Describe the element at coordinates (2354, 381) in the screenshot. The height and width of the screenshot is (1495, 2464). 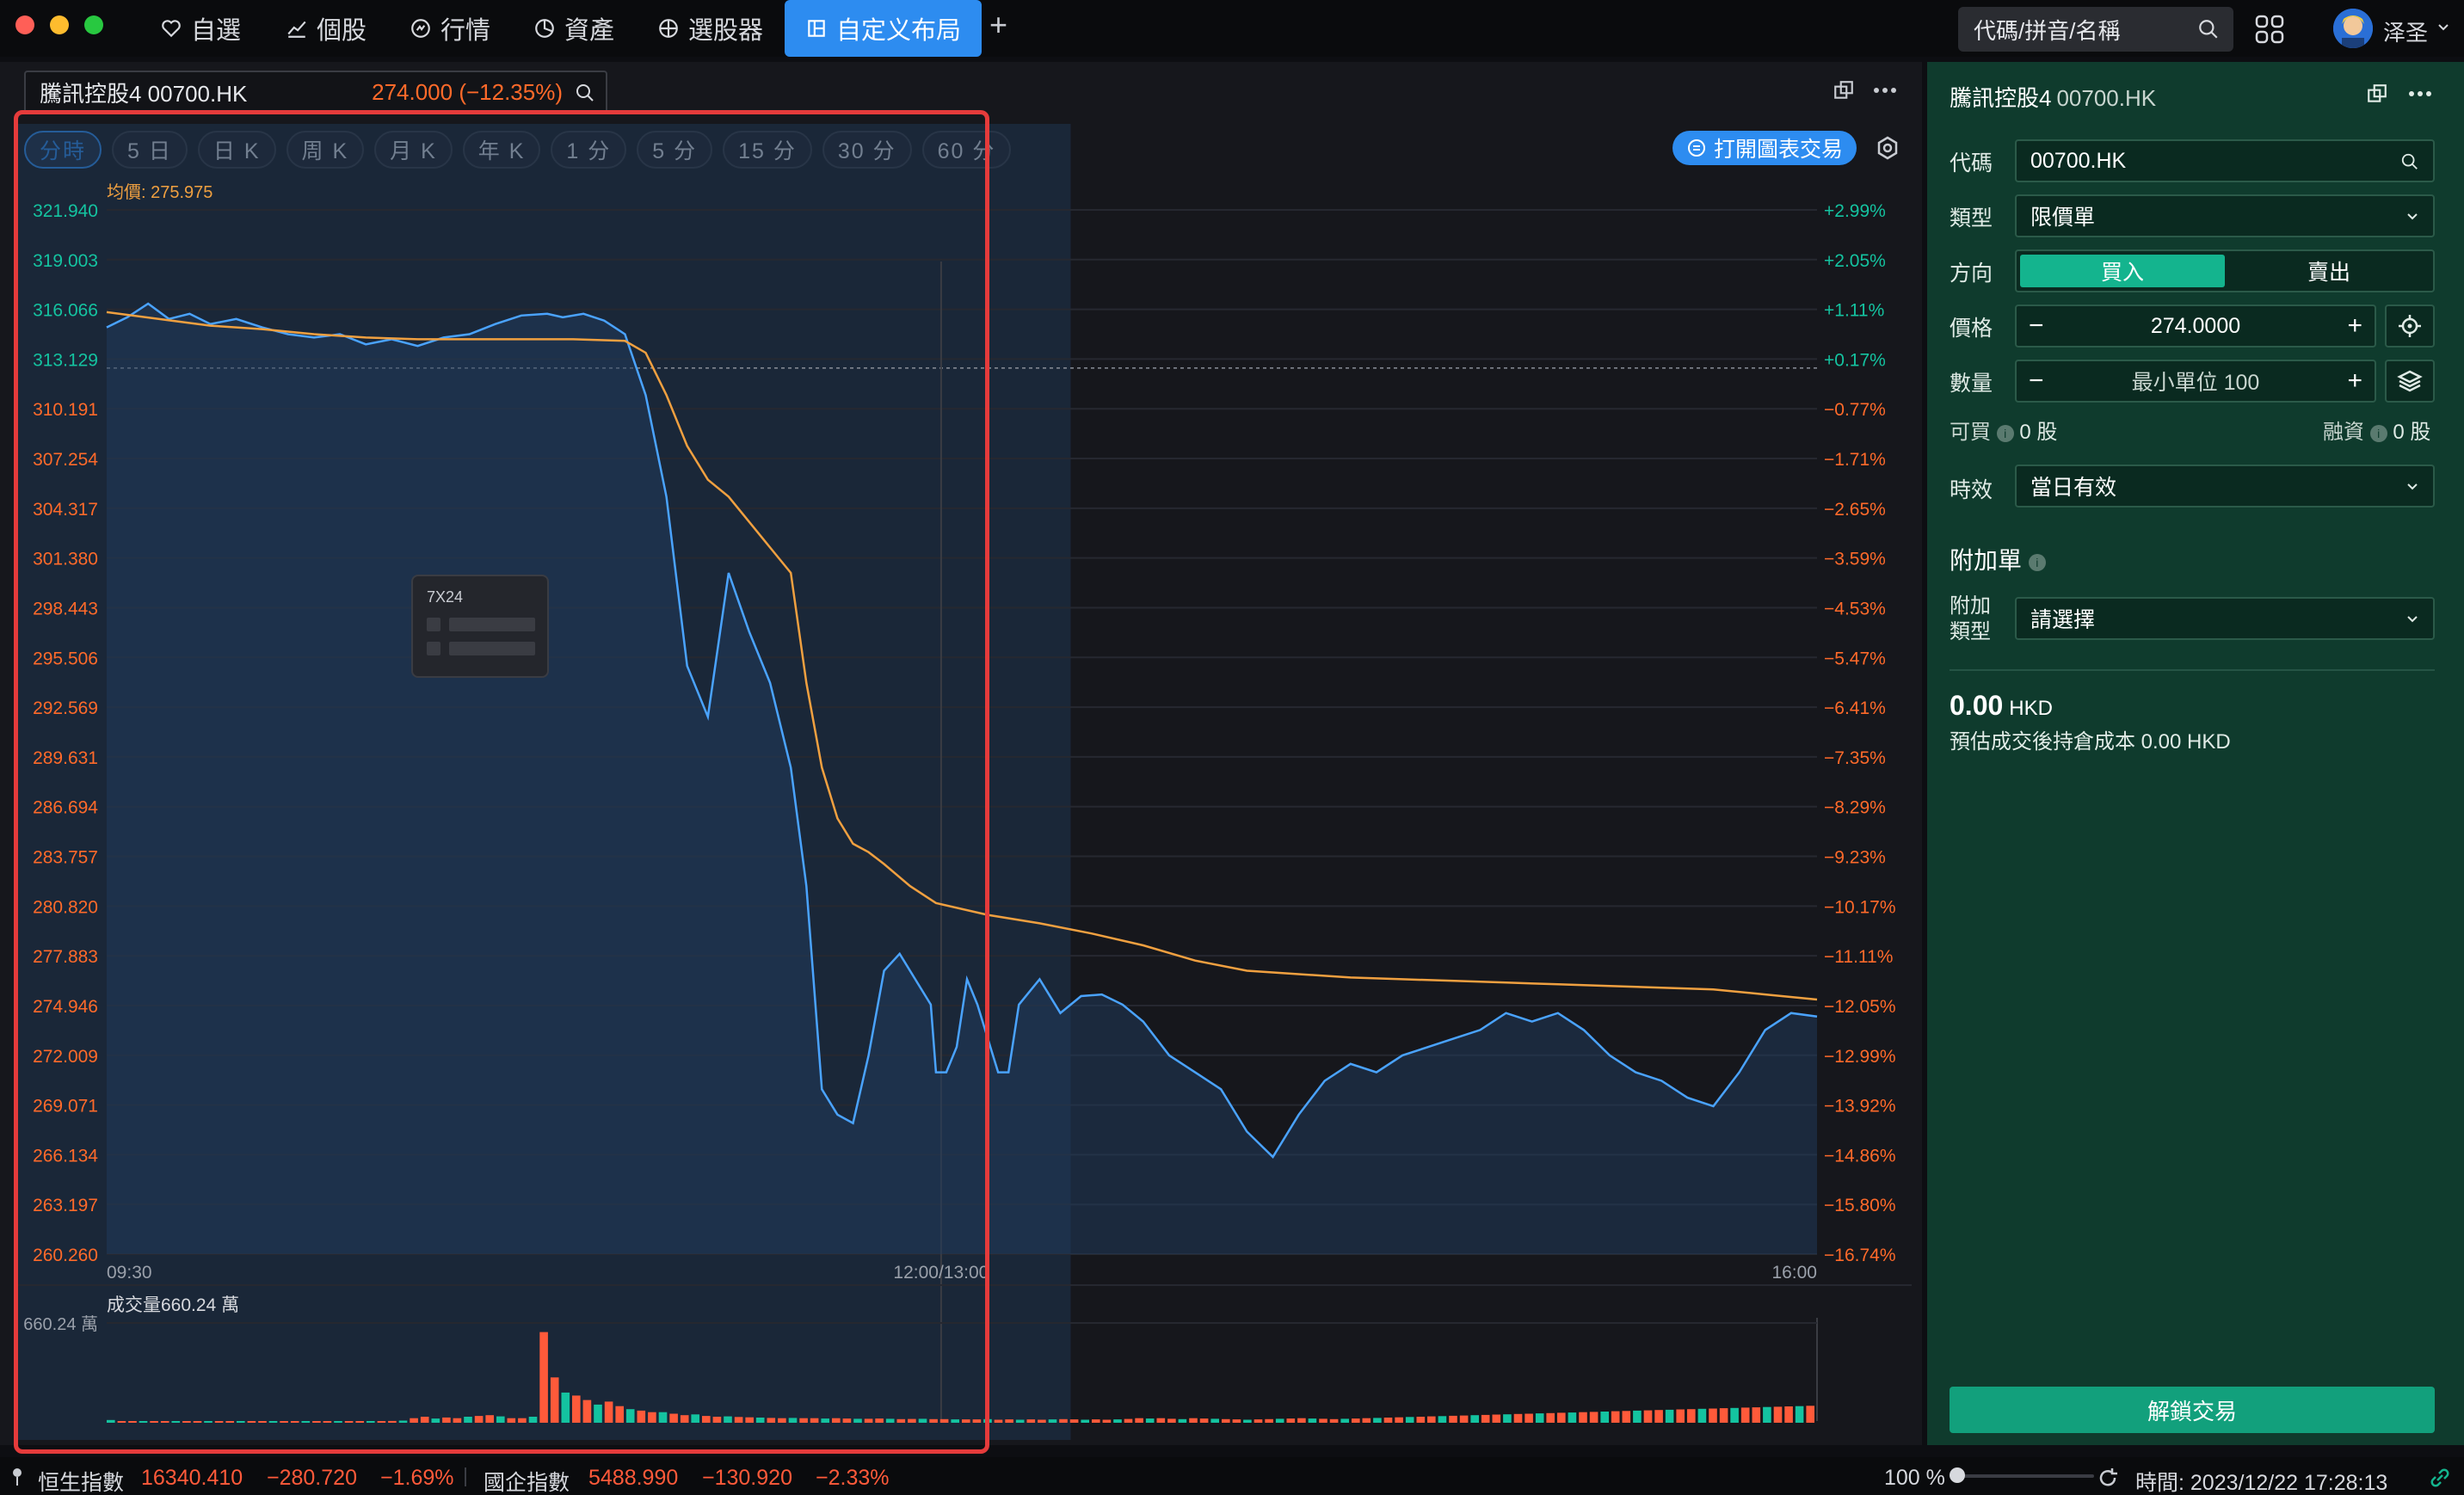
I see `qty-increment-button: +` at that location.